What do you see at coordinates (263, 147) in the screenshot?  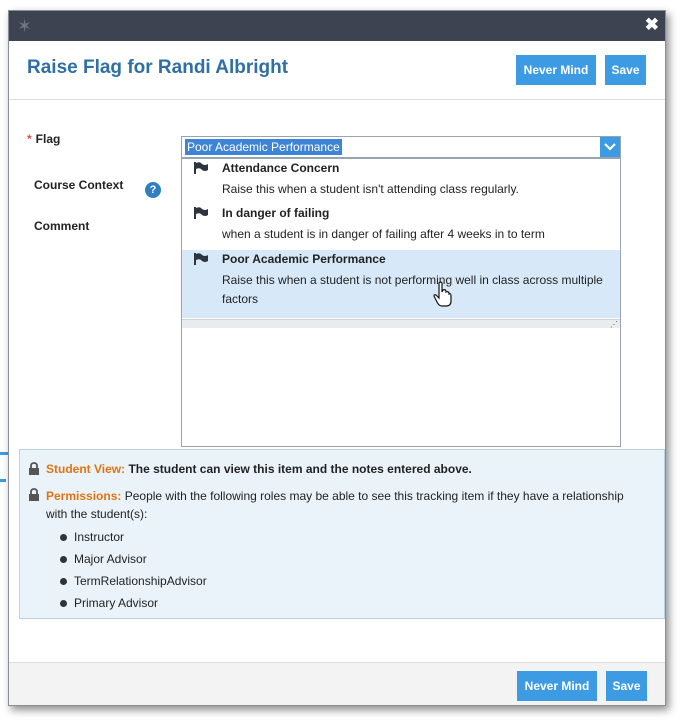 I see `flag-select-value: Poor Academic Performance` at bounding box center [263, 147].